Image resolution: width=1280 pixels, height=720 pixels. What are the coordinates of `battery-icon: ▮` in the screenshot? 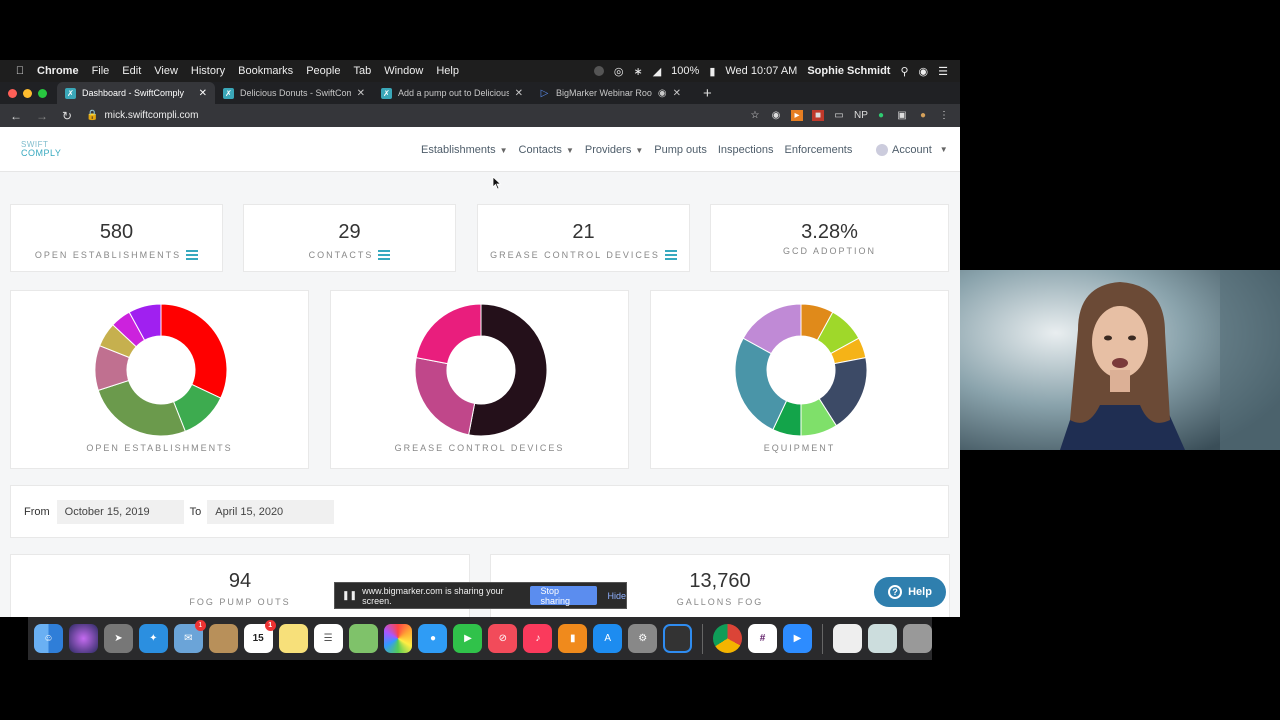 It's located at (712, 71).